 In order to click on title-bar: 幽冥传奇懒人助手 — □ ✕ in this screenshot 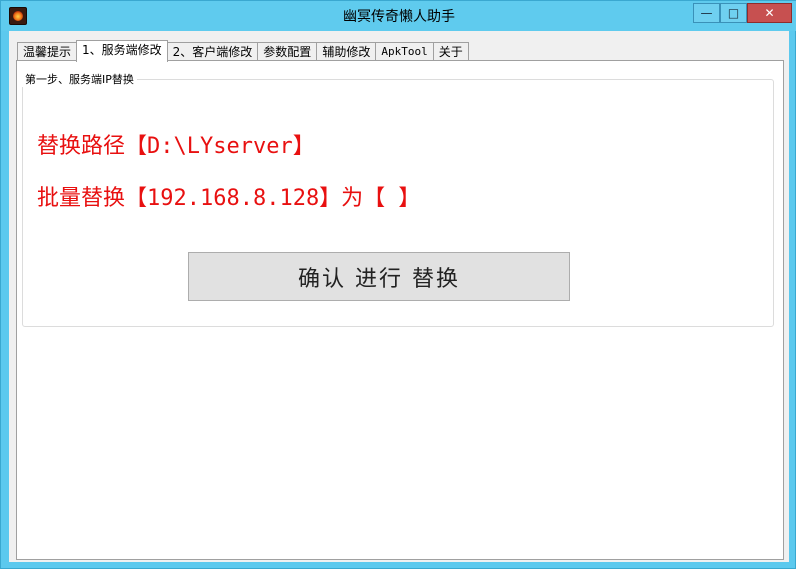, I will do `click(398, 16)`.